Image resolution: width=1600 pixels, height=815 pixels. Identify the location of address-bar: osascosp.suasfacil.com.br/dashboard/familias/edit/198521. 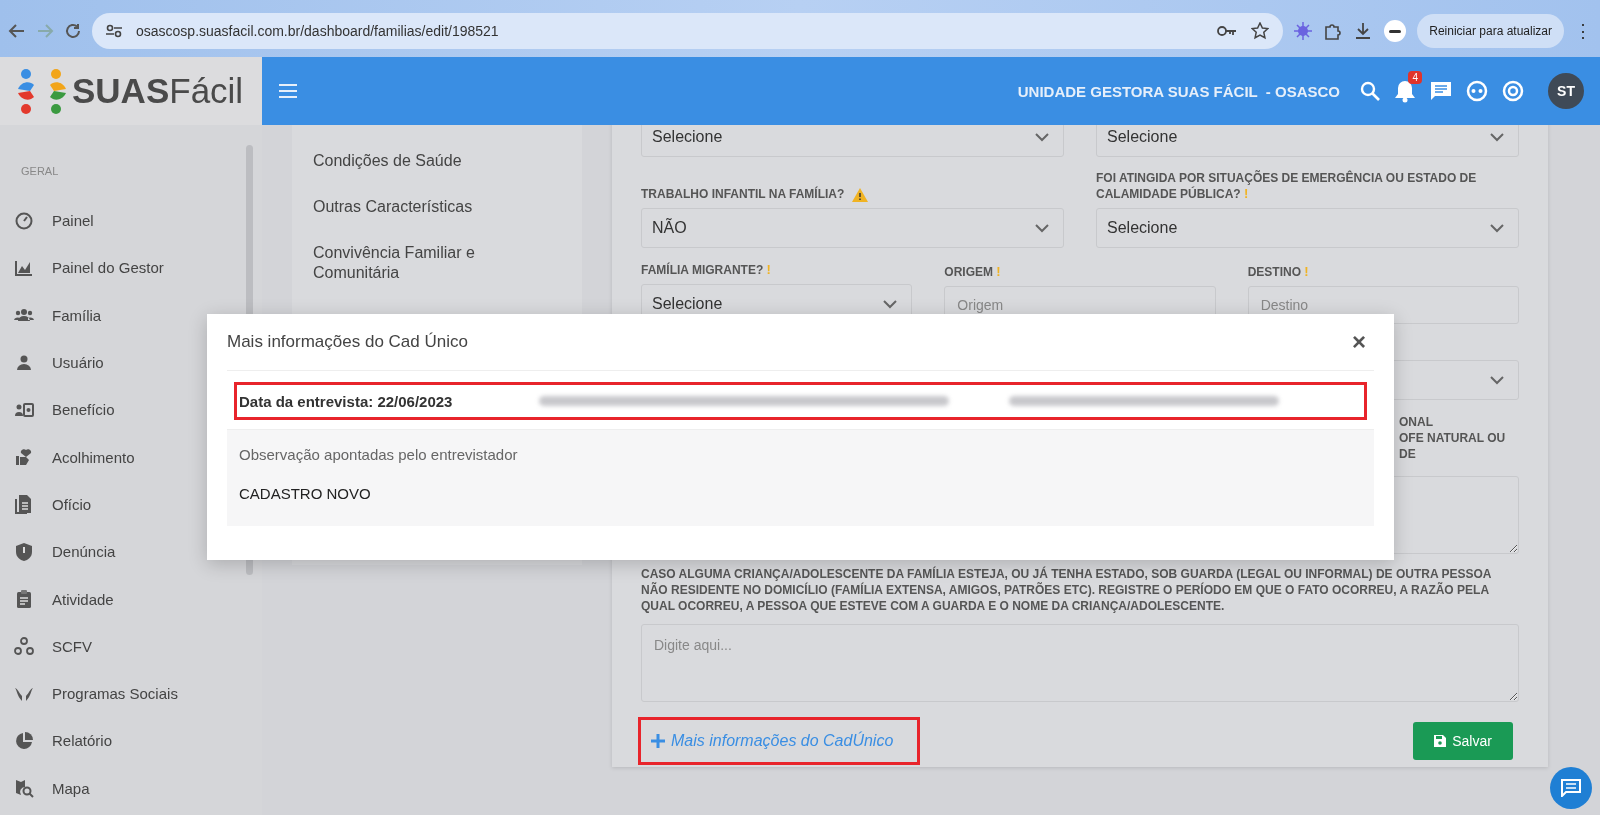
(688, 30).